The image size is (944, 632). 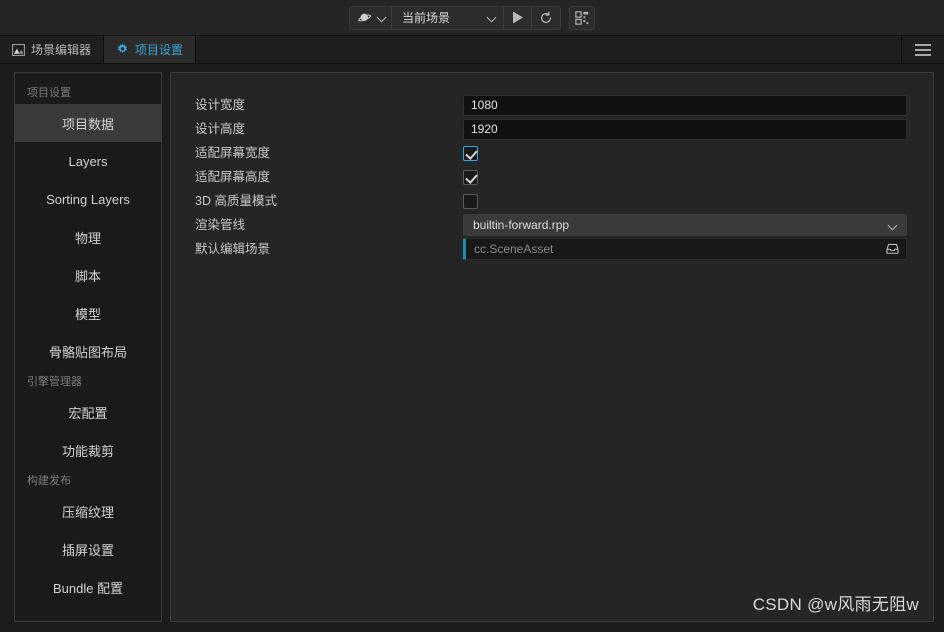 I want to click on preview-device-selector, so click(x=371, y=17).